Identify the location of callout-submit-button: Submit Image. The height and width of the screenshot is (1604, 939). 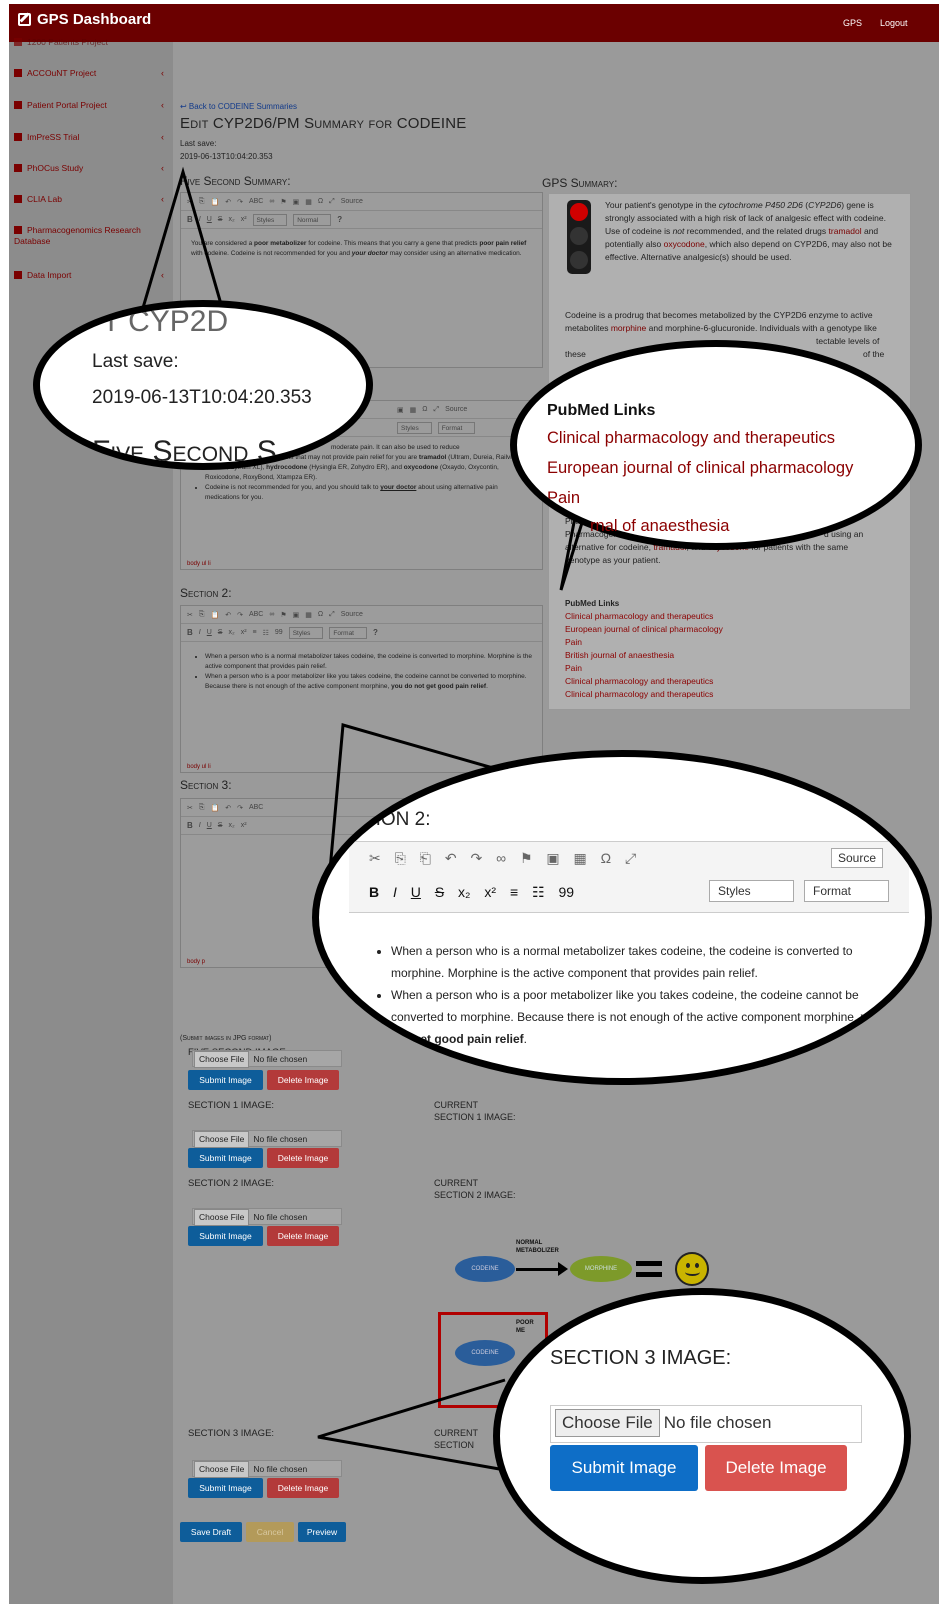
(624, 1468).